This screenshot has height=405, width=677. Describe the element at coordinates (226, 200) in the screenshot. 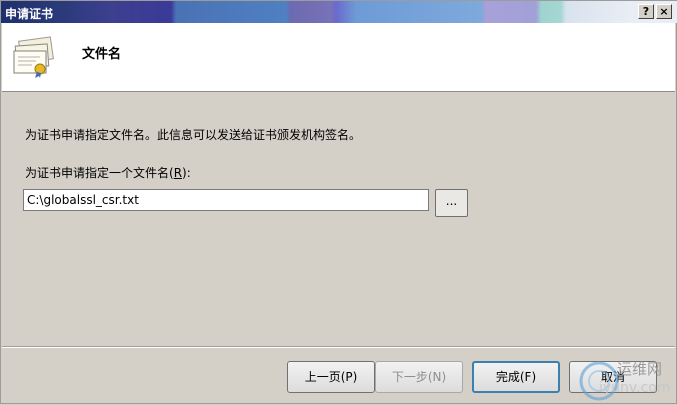

I see `filename-input` at that location.